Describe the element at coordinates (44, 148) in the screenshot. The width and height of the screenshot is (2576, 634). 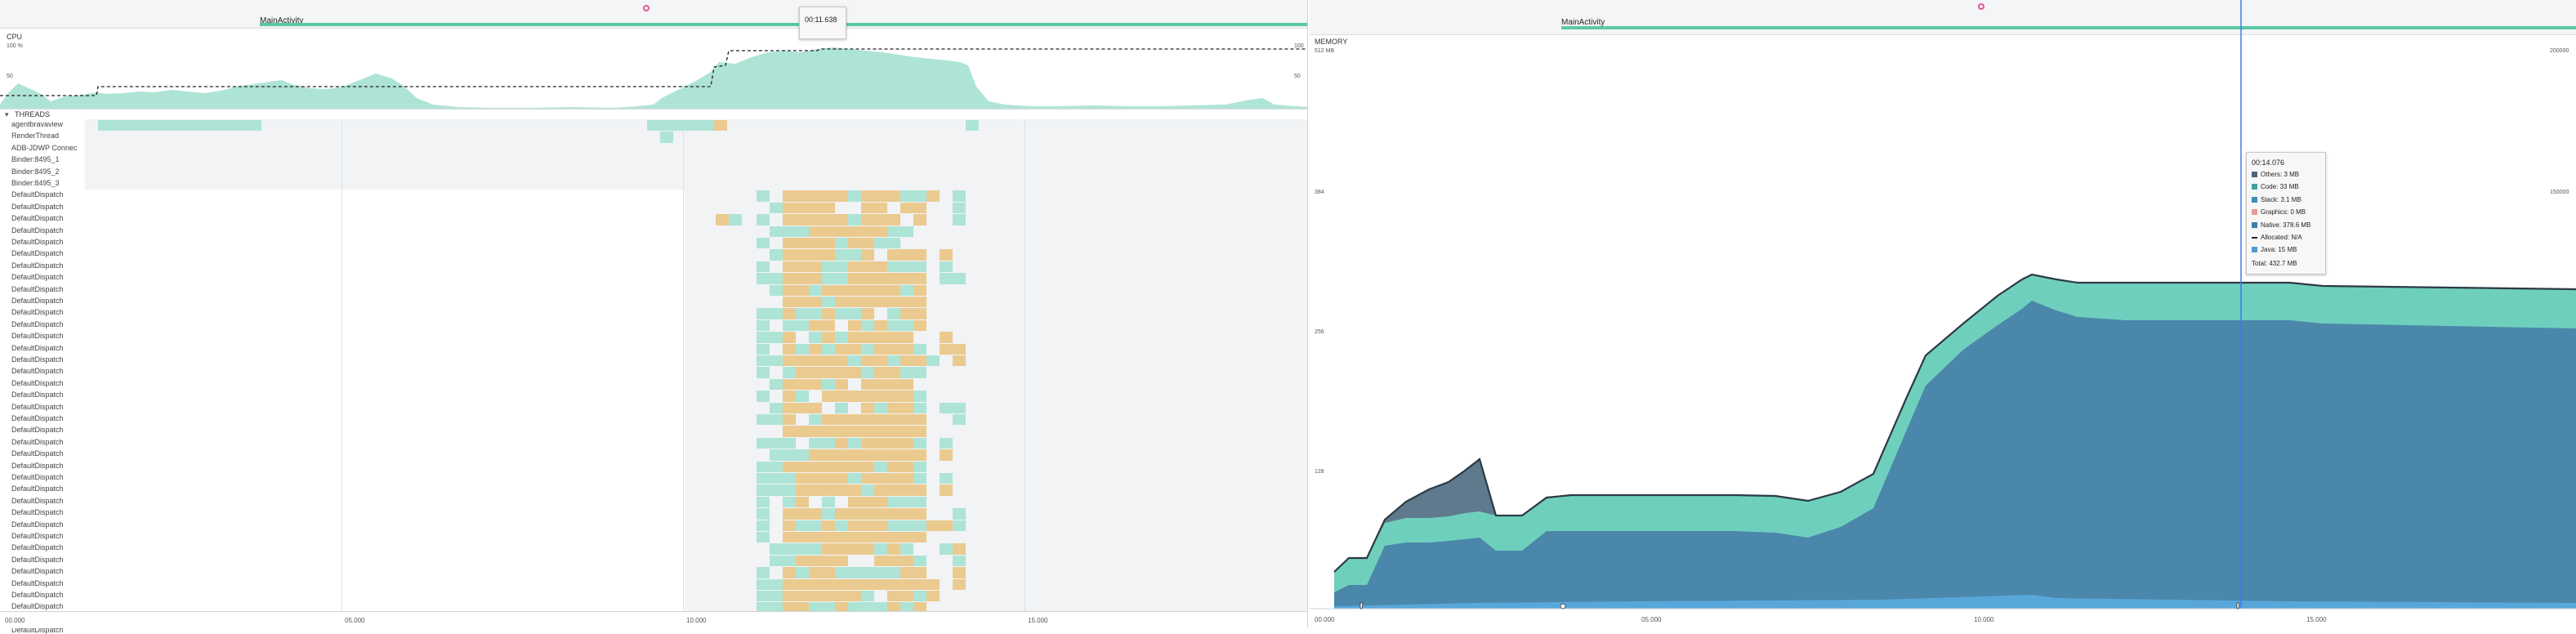
I see `thread-label: ADB-JDWP Connec` at that location.